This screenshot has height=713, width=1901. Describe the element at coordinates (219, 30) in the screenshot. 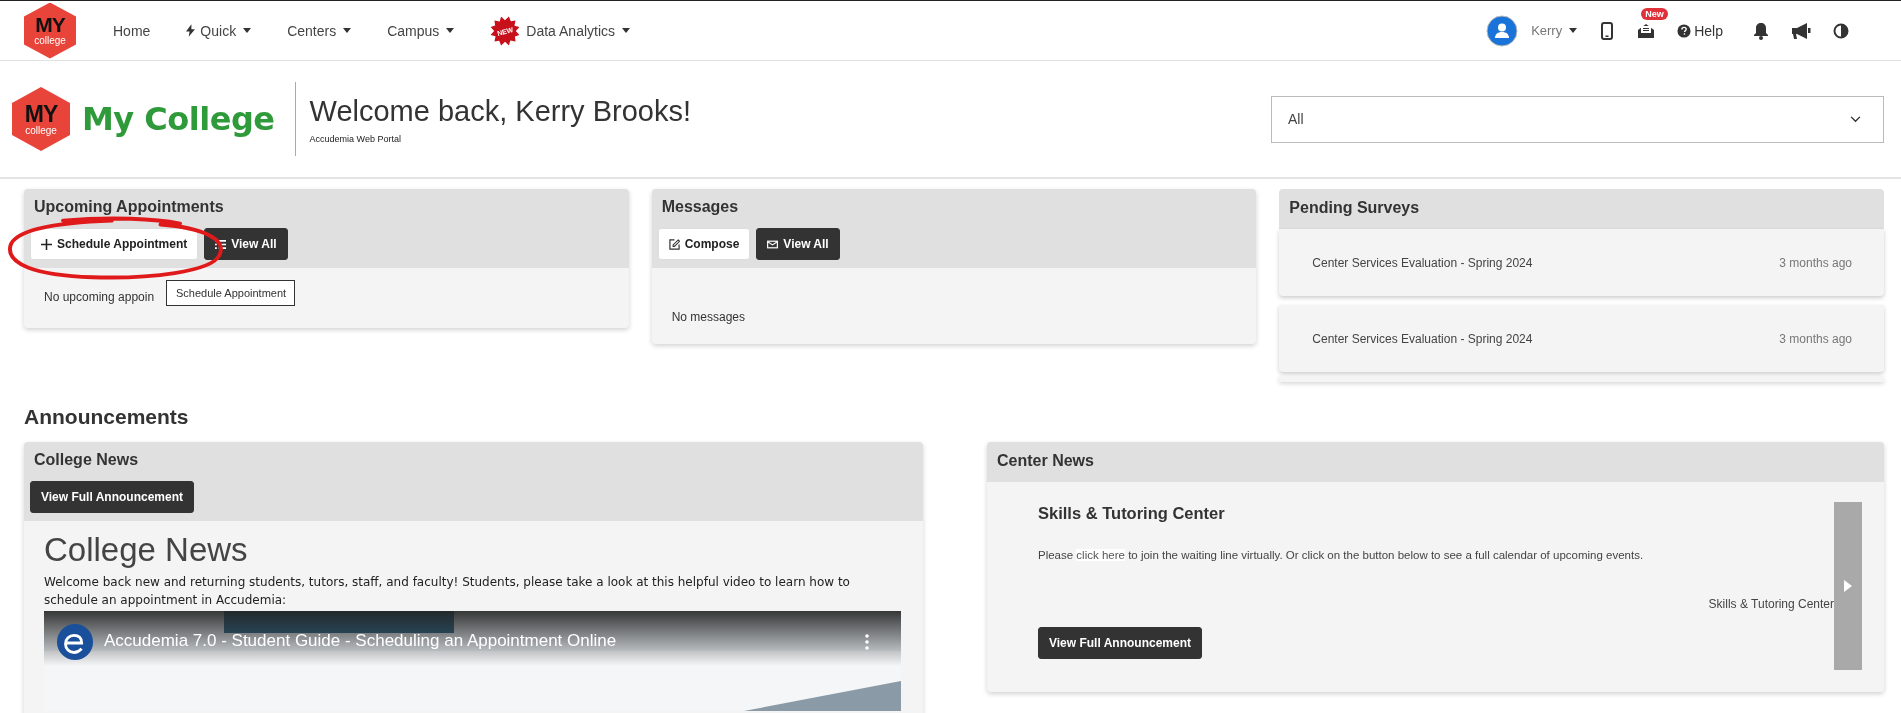

I see `nav-menu: Quick` at that location.